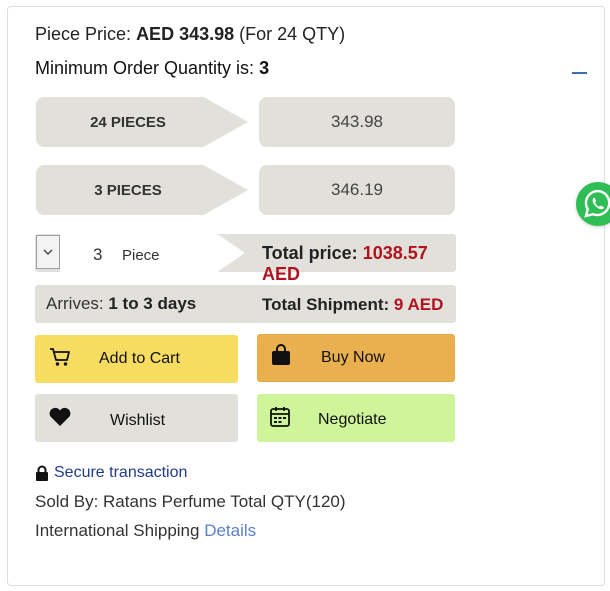  Describe the element at coordinates (121, 472) in the screenshot. I see `secure-transaction-label: Secure transaction` at that location.